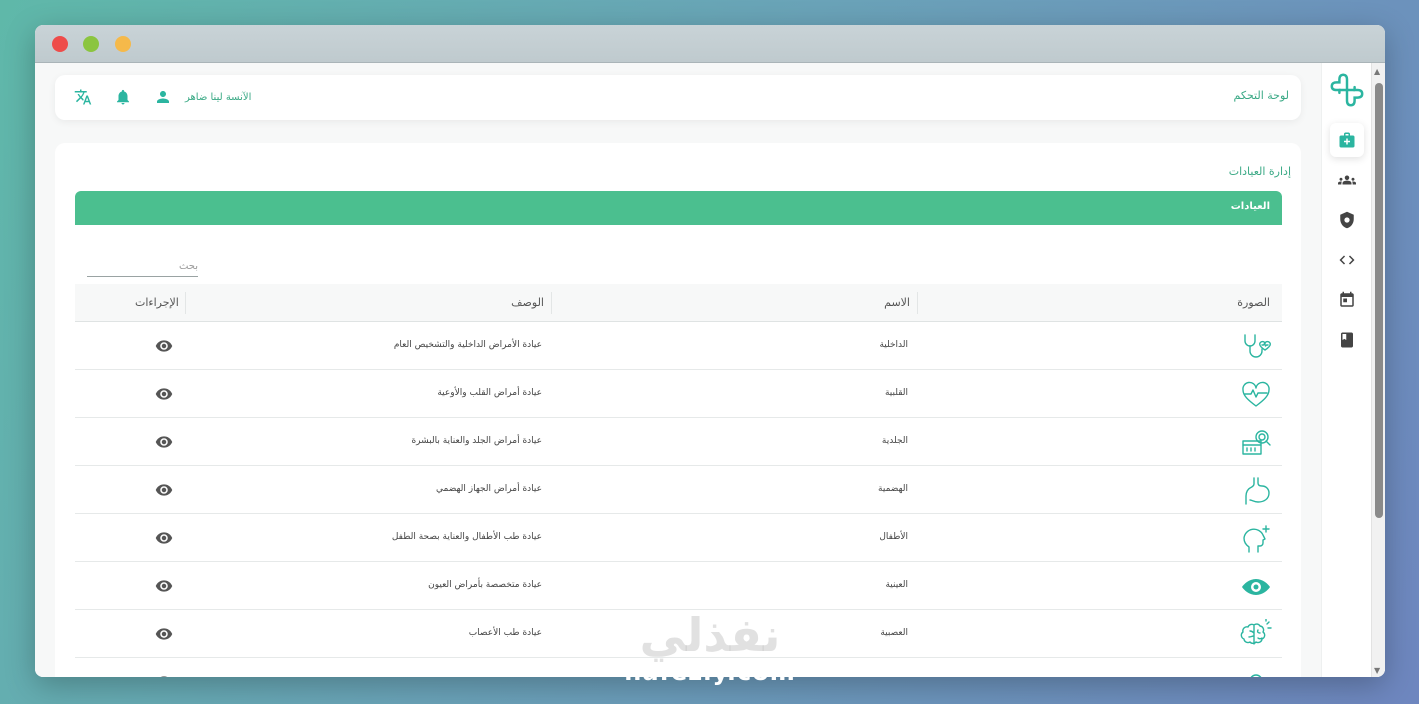 The image size is (1419, 704). Describe the element at coordinates (60, 44) in the screenshot. I see `close-window-button` at that location.